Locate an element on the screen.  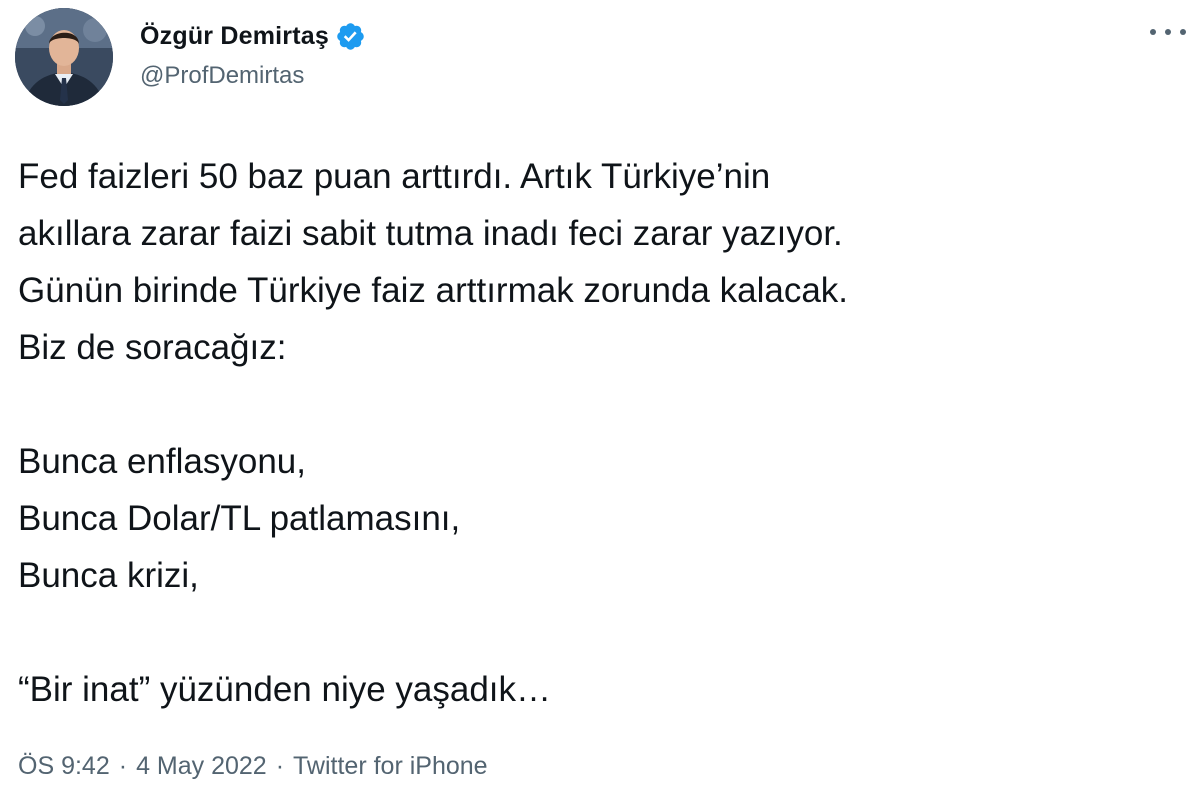
tweet-source: Twitter for iPhone is located at coordinates (390, 766).